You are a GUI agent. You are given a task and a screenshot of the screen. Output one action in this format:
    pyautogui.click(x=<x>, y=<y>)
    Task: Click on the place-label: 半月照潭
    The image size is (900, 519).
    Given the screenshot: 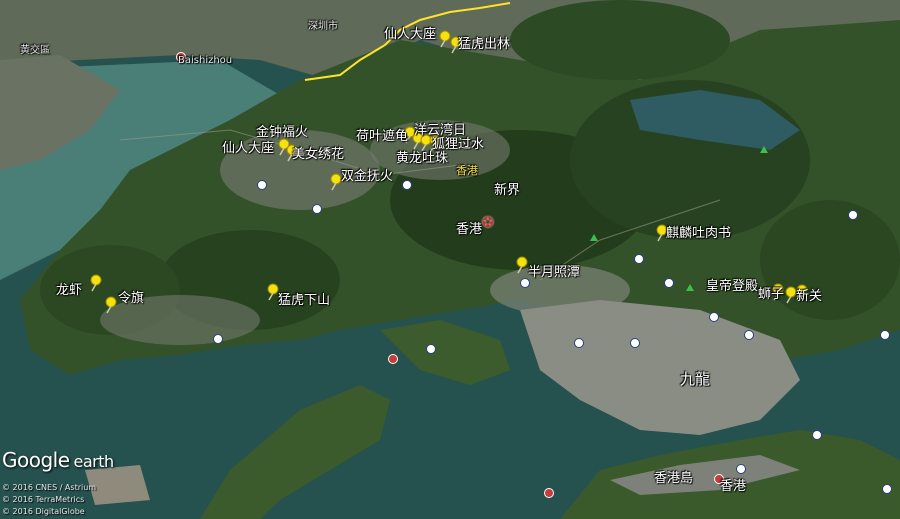 What is the action you would take?
    pyautogui.click(x=554, y=272)
    